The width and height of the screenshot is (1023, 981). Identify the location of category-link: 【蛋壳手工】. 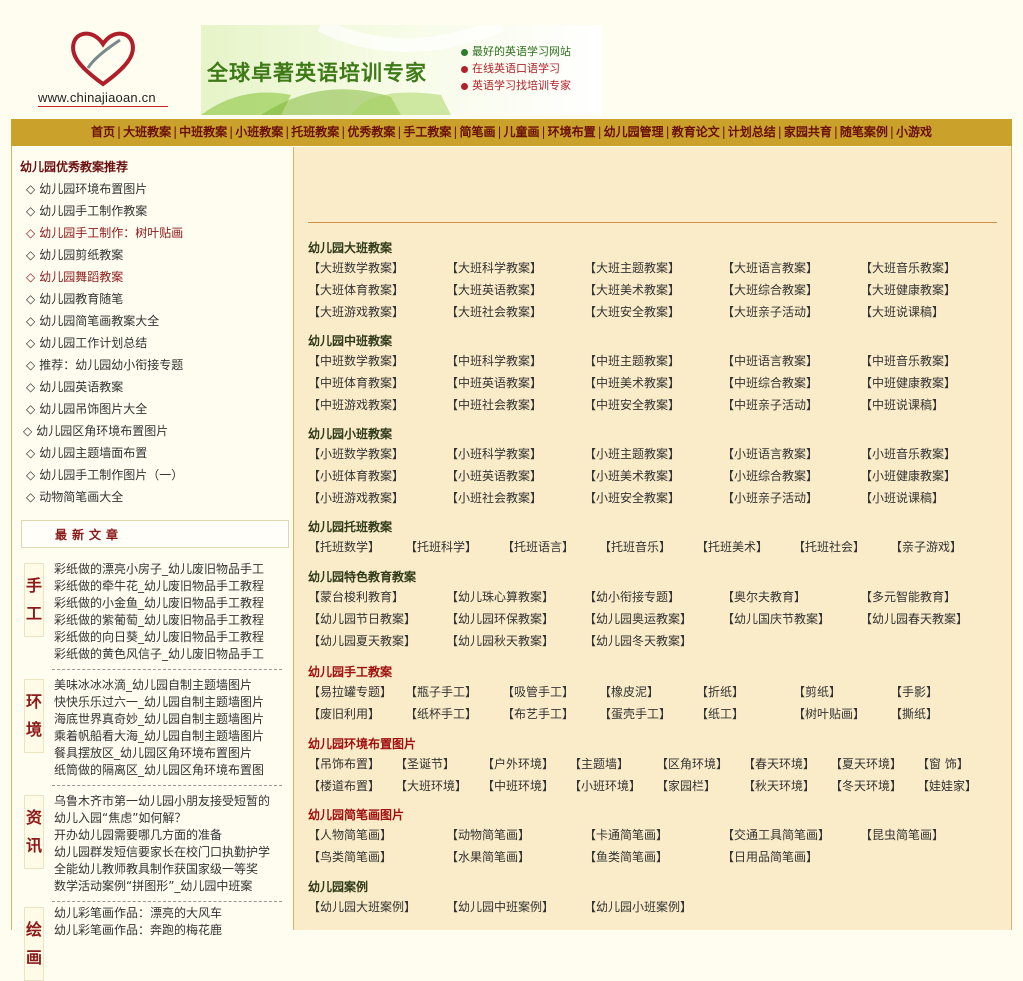
(635, 713).